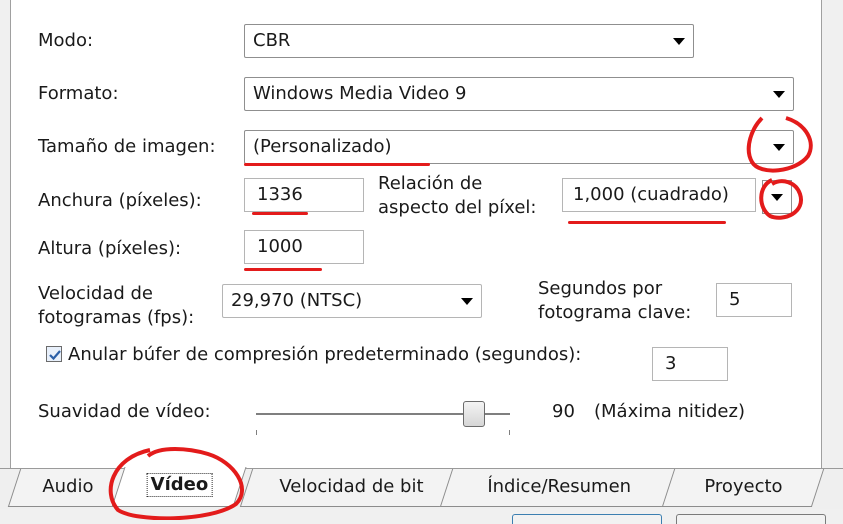 This screenshot has width=843, height=524. I want to click on anular-input: 3, so click(690, 364).